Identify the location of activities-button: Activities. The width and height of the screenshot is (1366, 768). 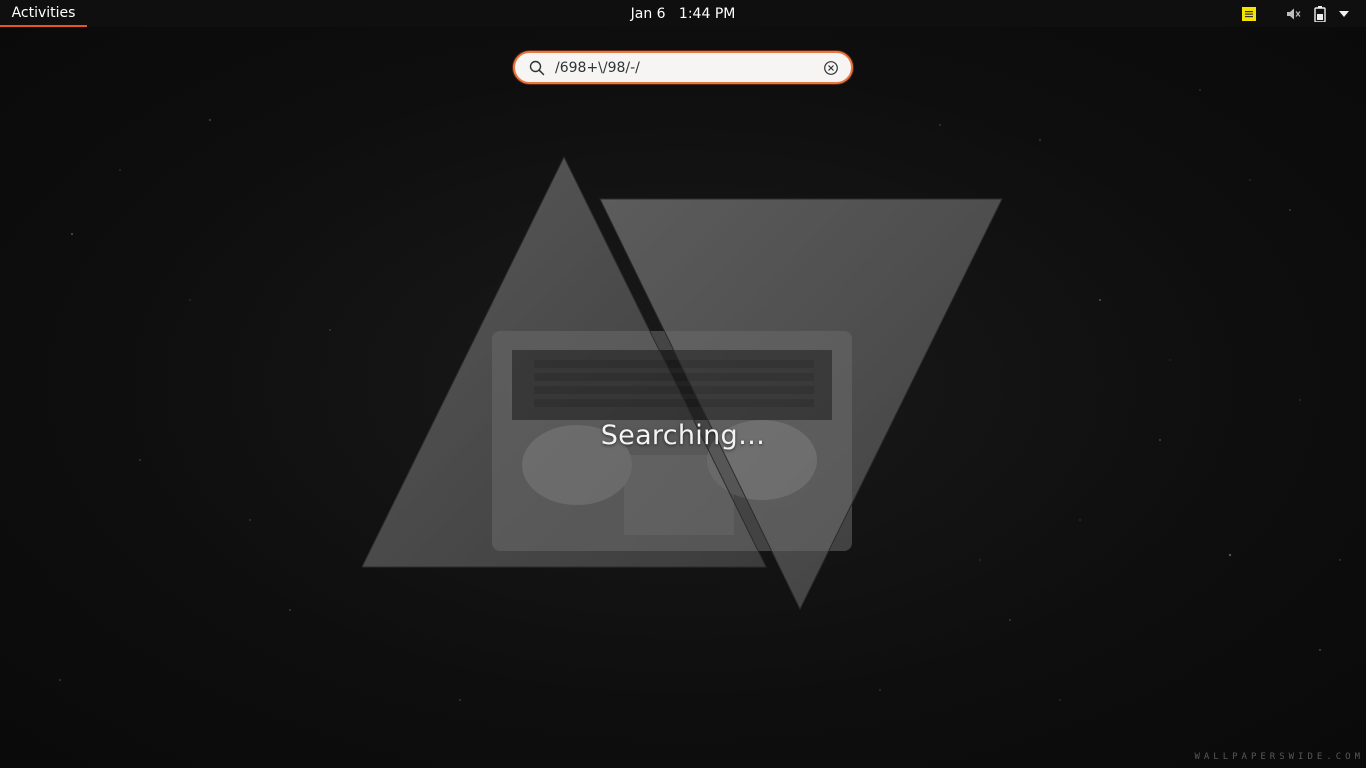
(43, 13).